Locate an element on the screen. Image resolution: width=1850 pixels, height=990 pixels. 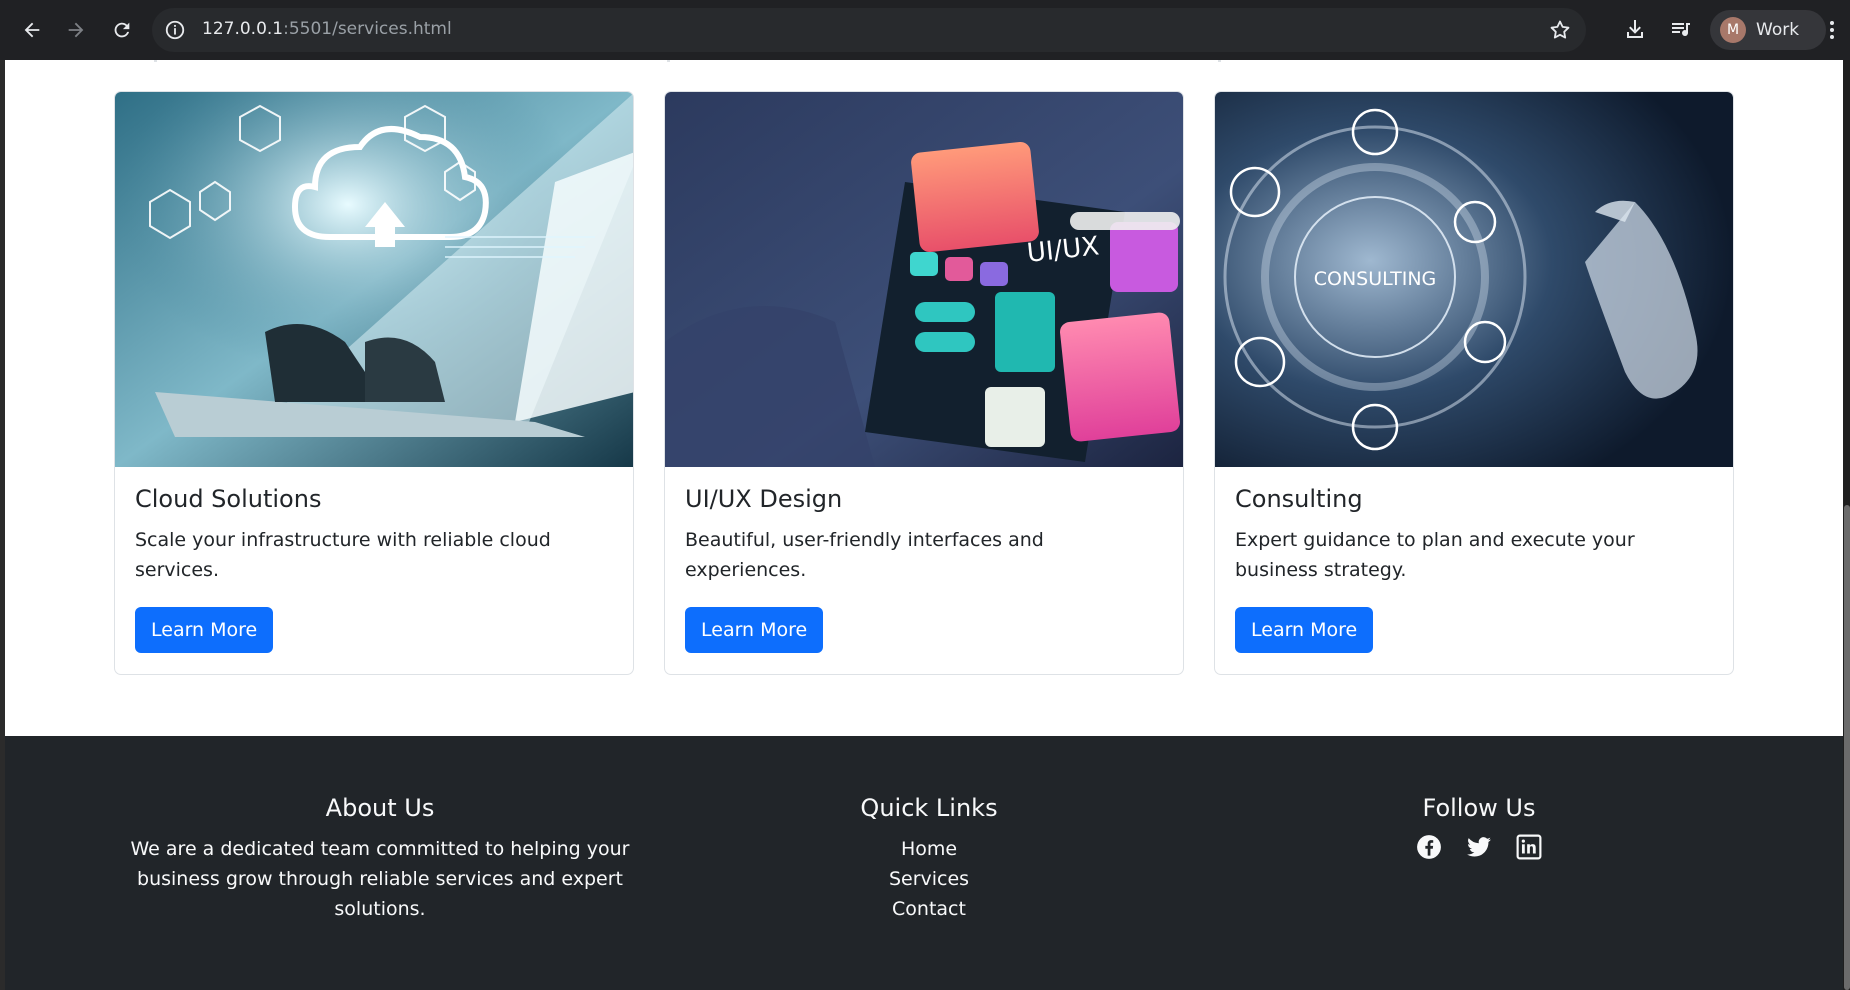
social-links is located at coordinates (1479, 847).